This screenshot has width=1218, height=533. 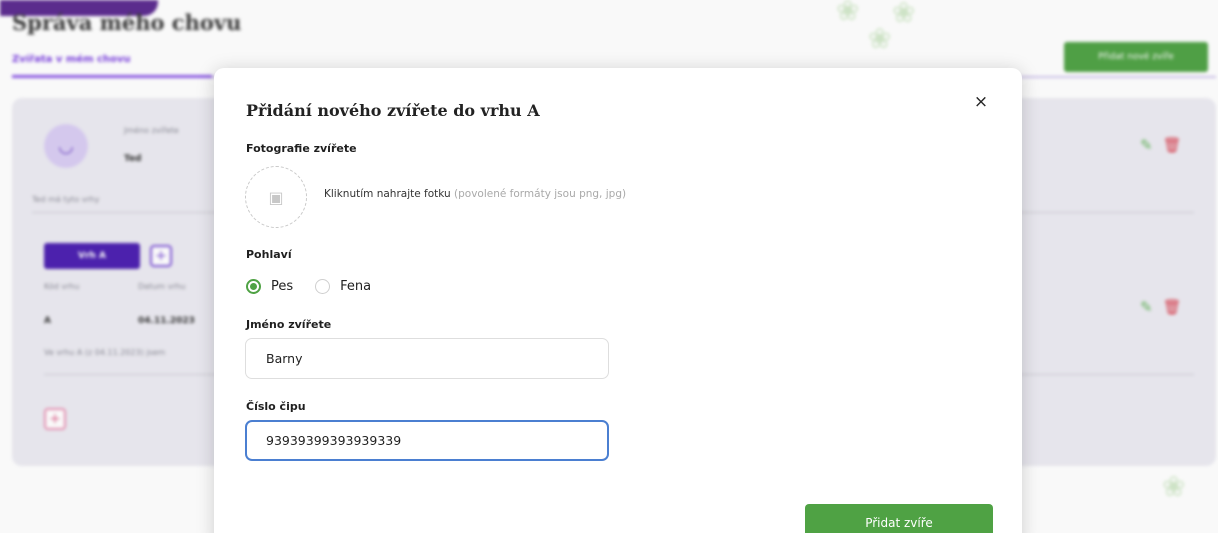 I want to click on image-icon: ▣, so click(x=276, y=197).